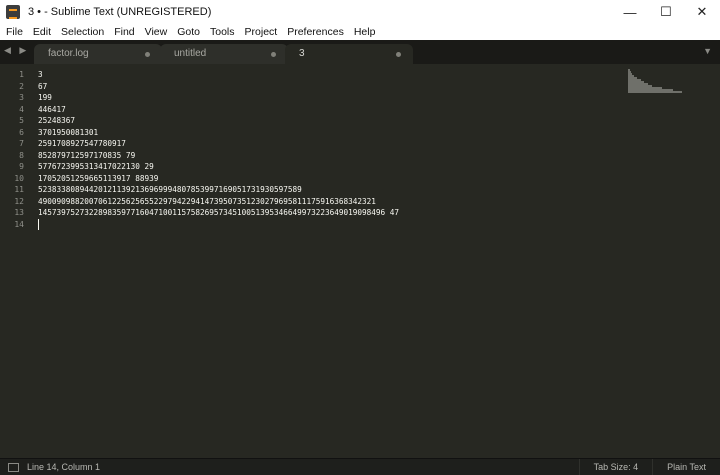  Describe the element at coordinates (21, 97) in the screenshot. I see `line-number: 3` at that location.